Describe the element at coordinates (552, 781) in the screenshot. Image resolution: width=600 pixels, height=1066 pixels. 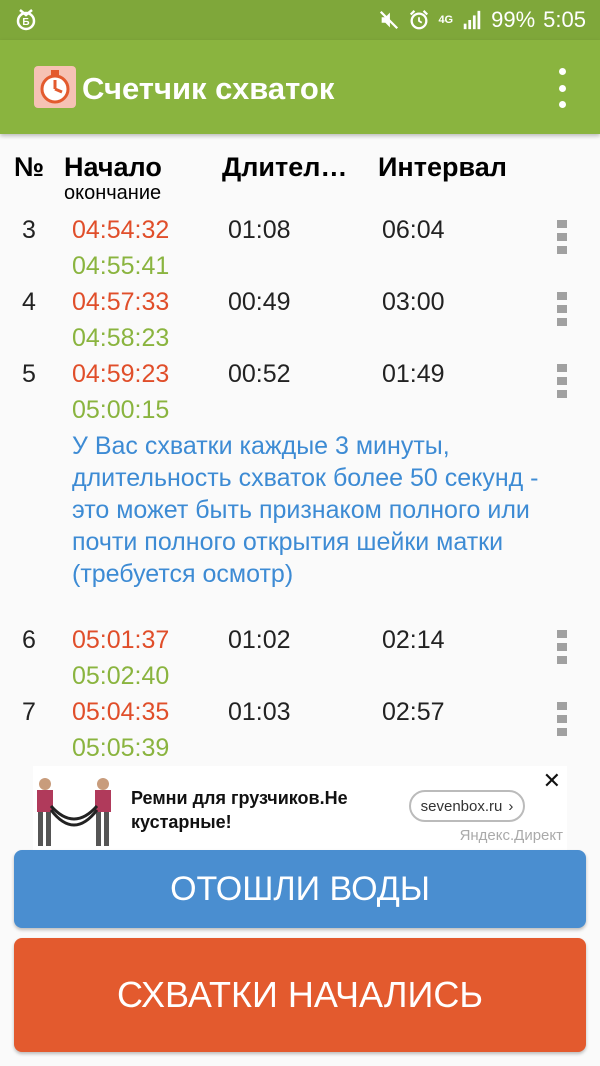
I see `close-icon: ✕` at that location.